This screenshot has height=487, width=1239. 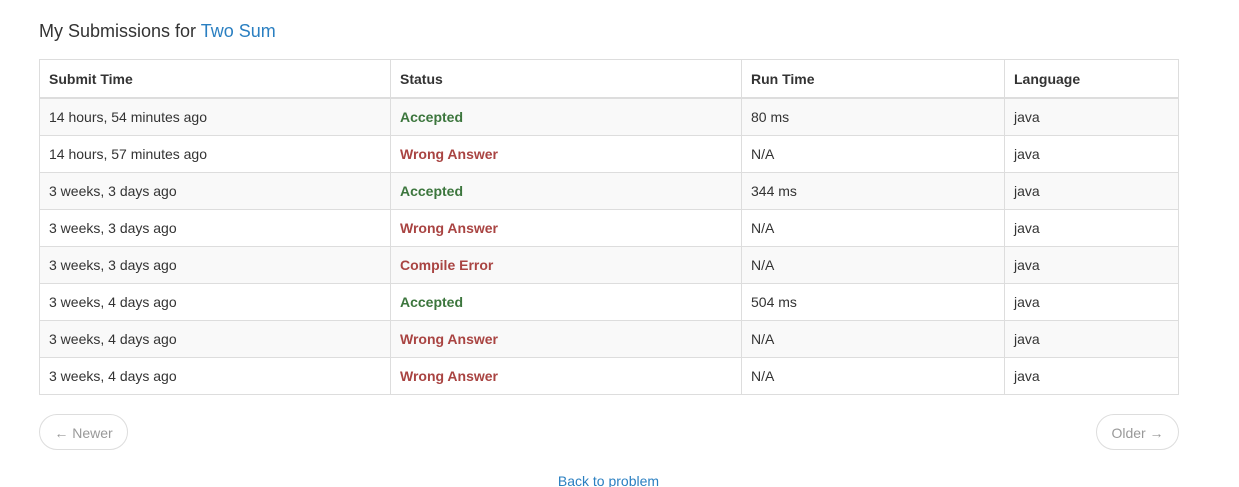 I want to click on submit-time-cell: 14 hours, 54 minutes ago, so click(x=215, y=116).